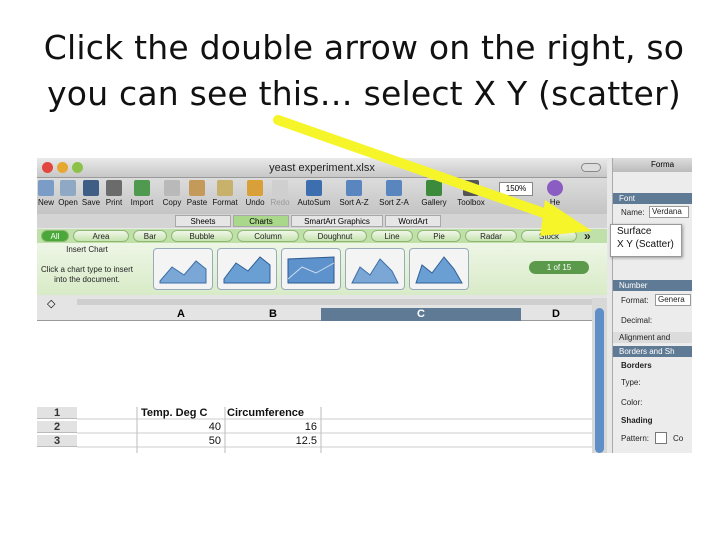 The height and width of the screenshot is (546, 728). Describe the element at coordinates (439, 236) in the screenshot. I see `chart-type-pie: Pie` at that location.